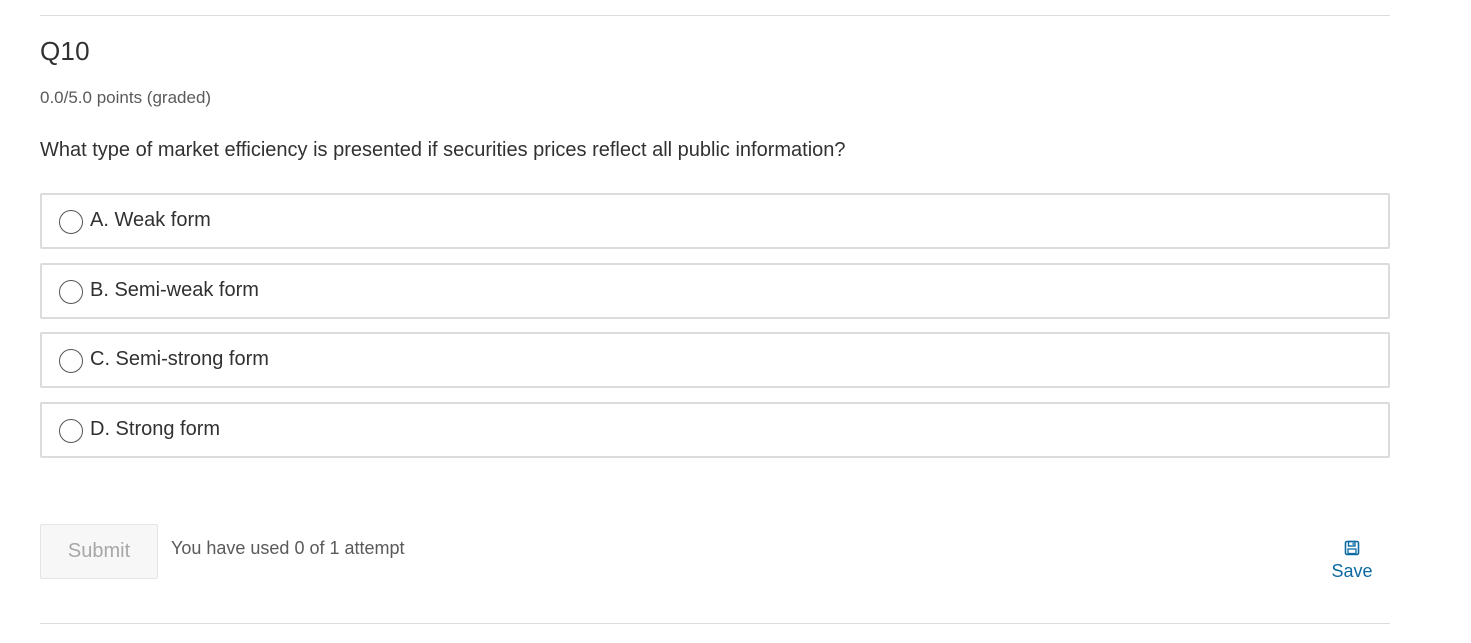  I want to click on save-button: Save, so click(1352, 565).